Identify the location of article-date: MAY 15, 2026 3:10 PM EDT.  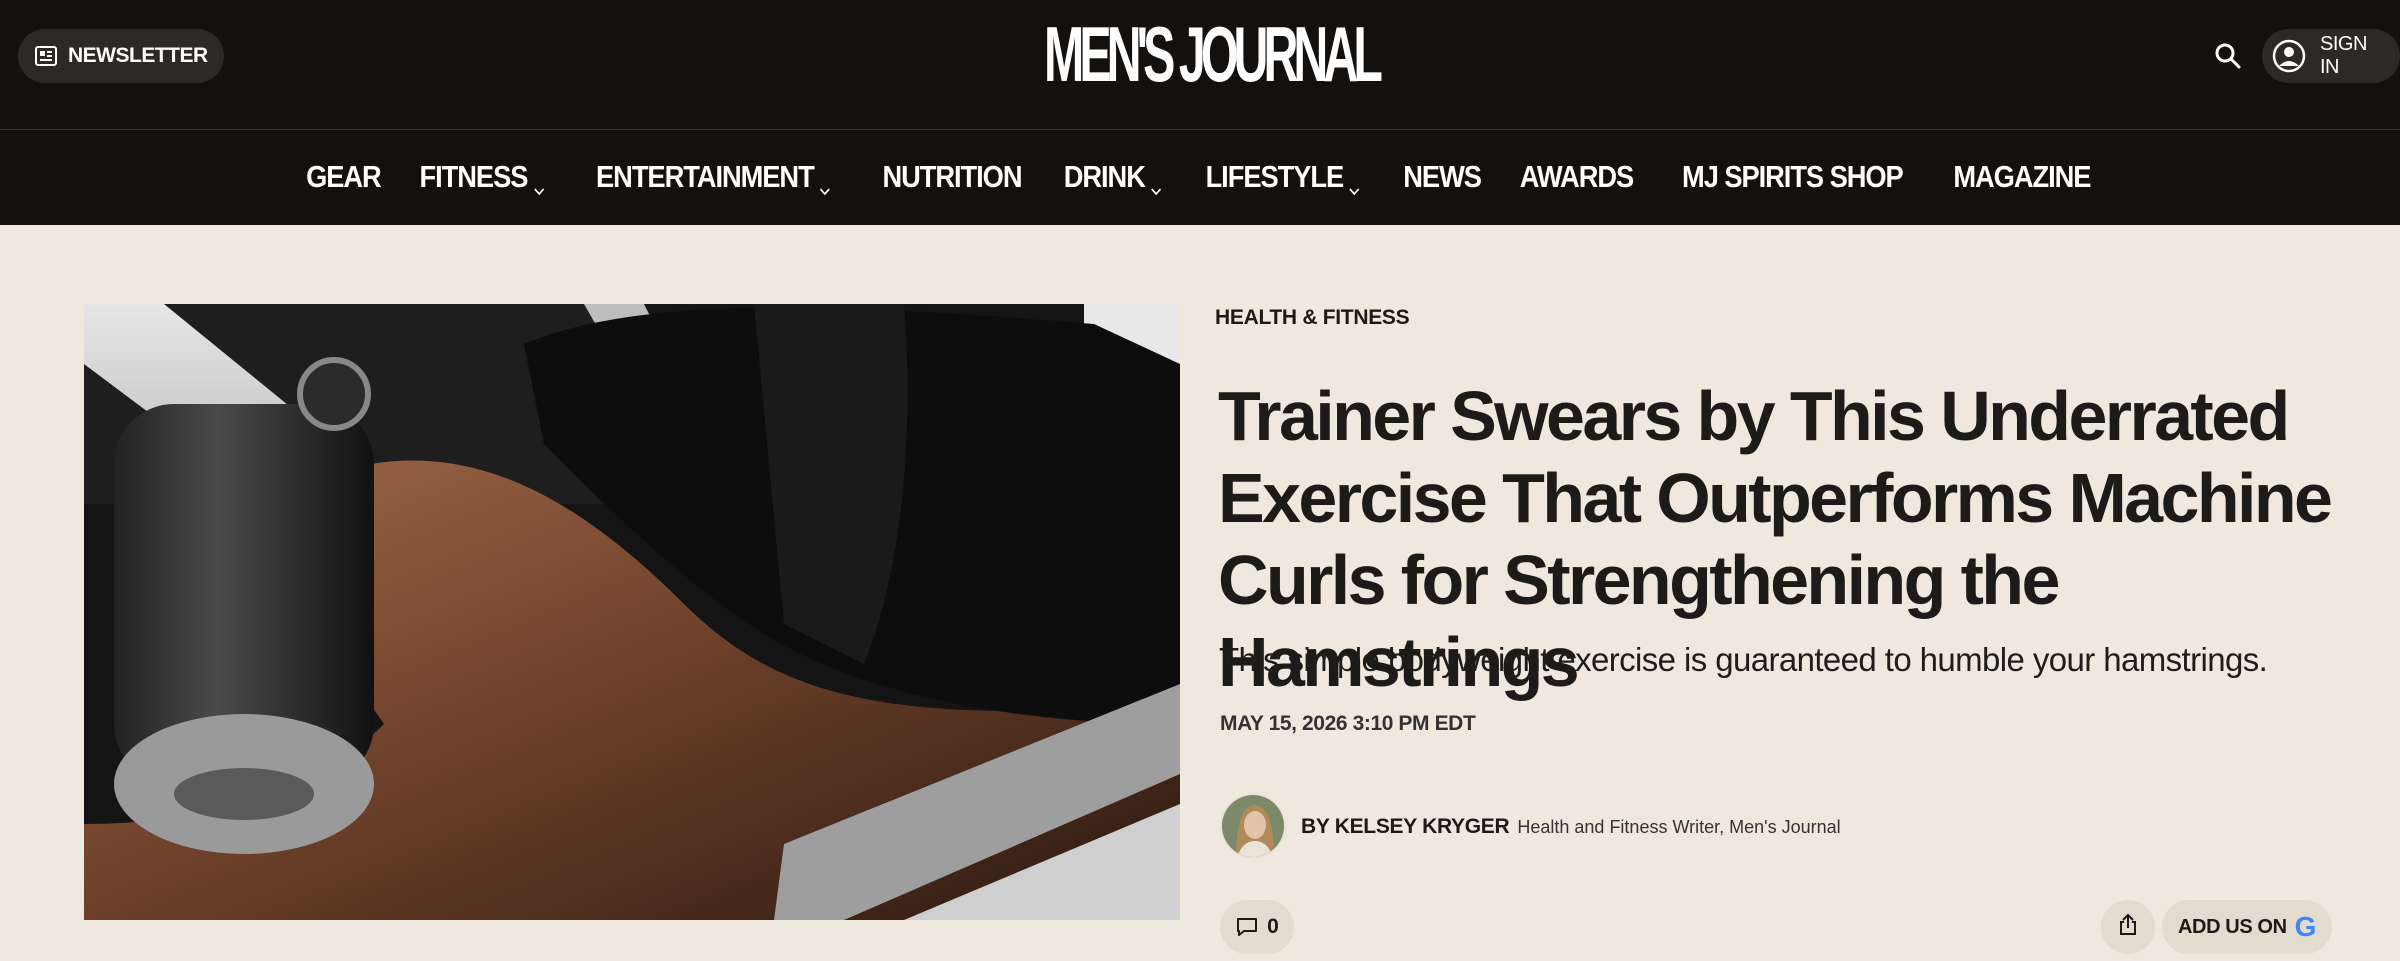
(1348, 723).